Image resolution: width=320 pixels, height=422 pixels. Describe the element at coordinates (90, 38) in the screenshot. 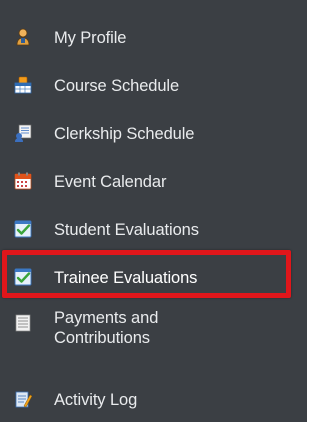

I see `menu-item-label: My Profile` at that location.